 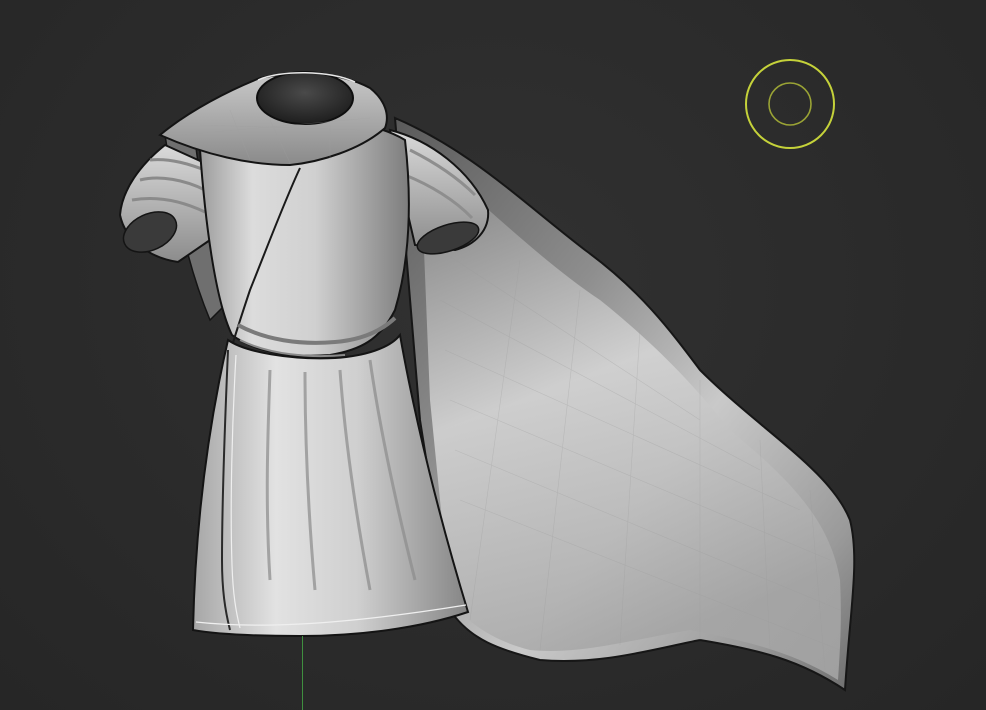 What do you see at coordinates (302, 673) in the screenshot?
I see `y-axis-line` at bounding box center [302, 673].